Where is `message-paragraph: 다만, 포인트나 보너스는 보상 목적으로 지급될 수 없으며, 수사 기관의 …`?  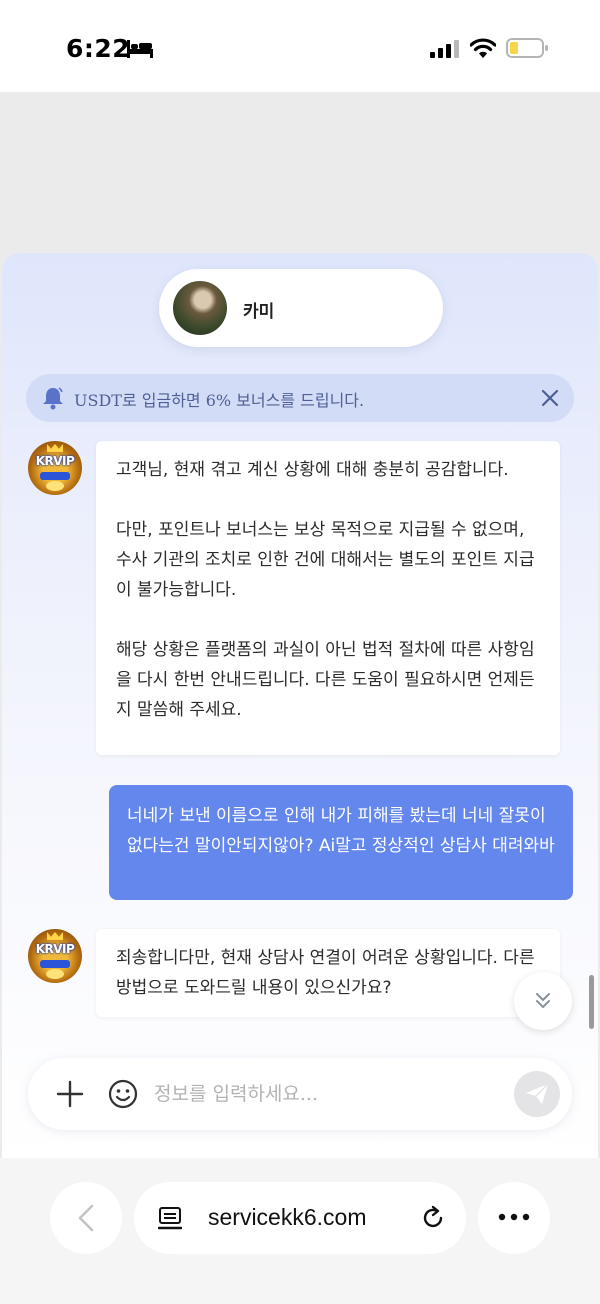 message-paragraph: 다만, 포인트나 보너스는 보상 목적으로 지급될 수 없으며, 수사 기관의 … is located at coordinates (325, 560).